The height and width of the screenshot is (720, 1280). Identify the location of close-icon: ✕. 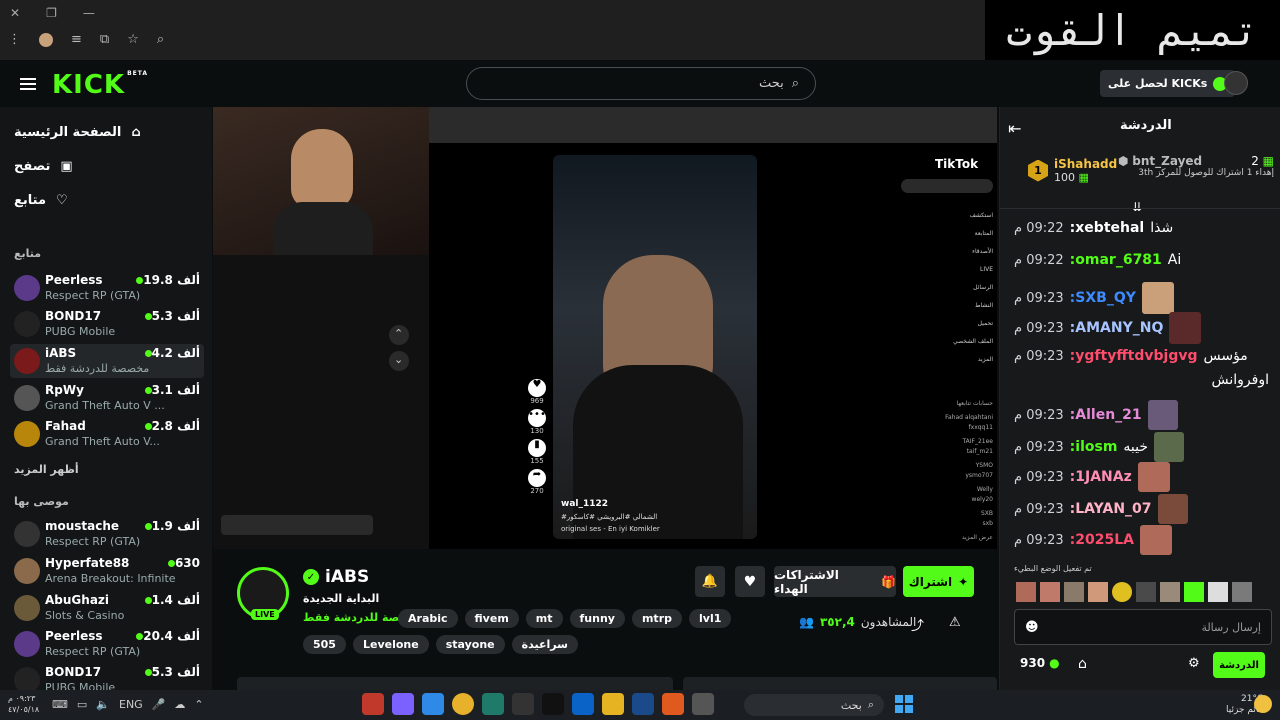
(15, 13).